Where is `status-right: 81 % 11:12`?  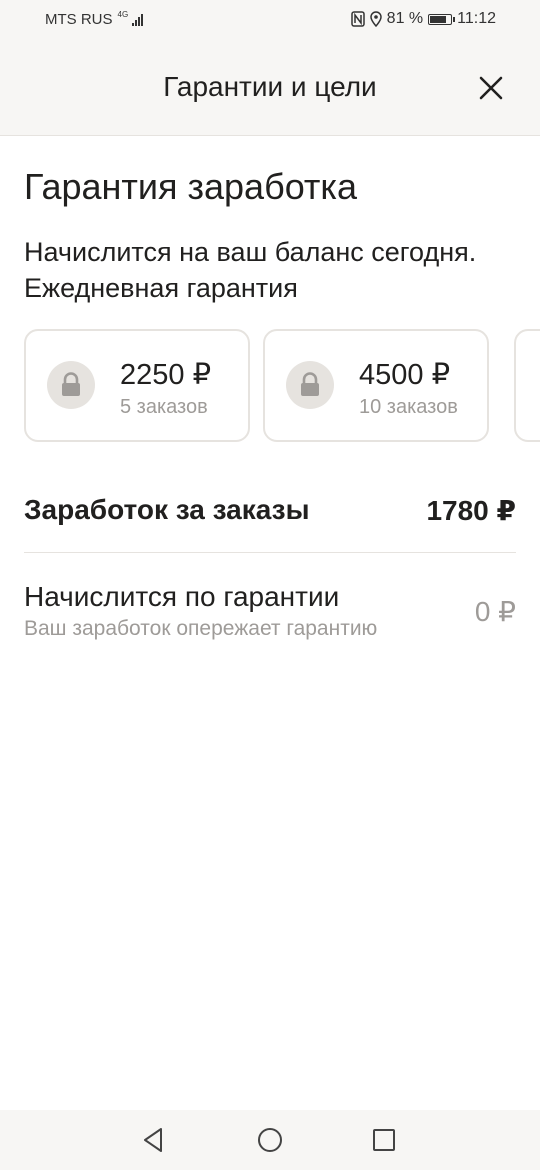
status-right: 81 % 11:12 is located at coordinates (423, 19).